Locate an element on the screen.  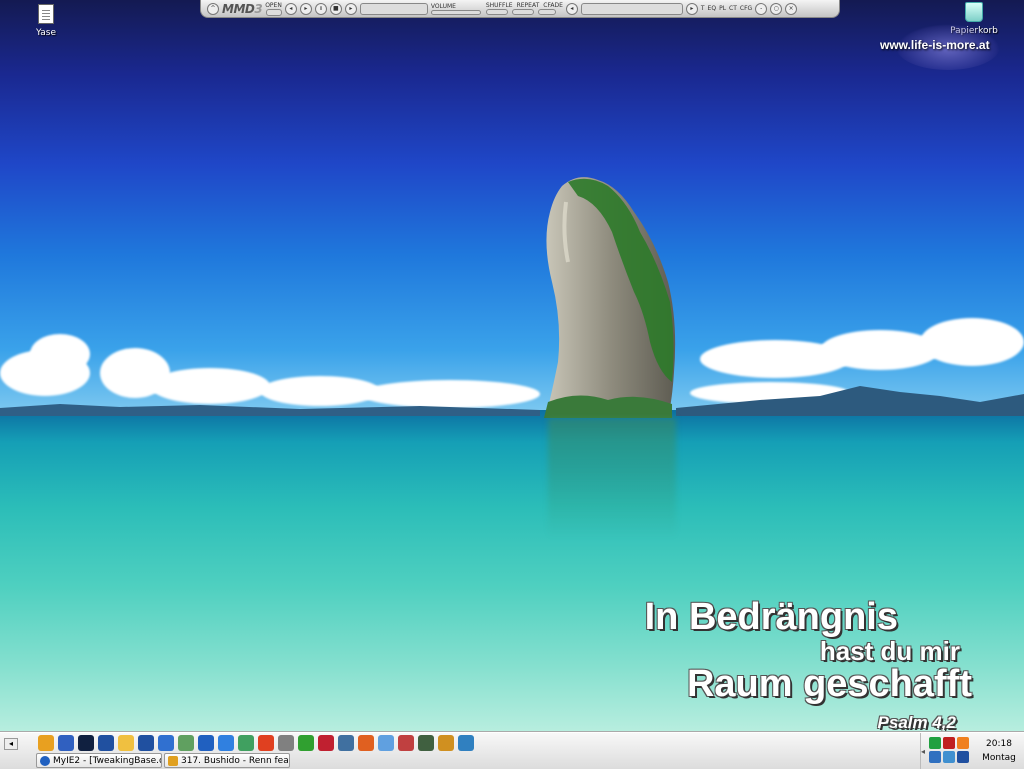
system-tray: ◂ 20:18 Montag is located at coordinates (972, 751).